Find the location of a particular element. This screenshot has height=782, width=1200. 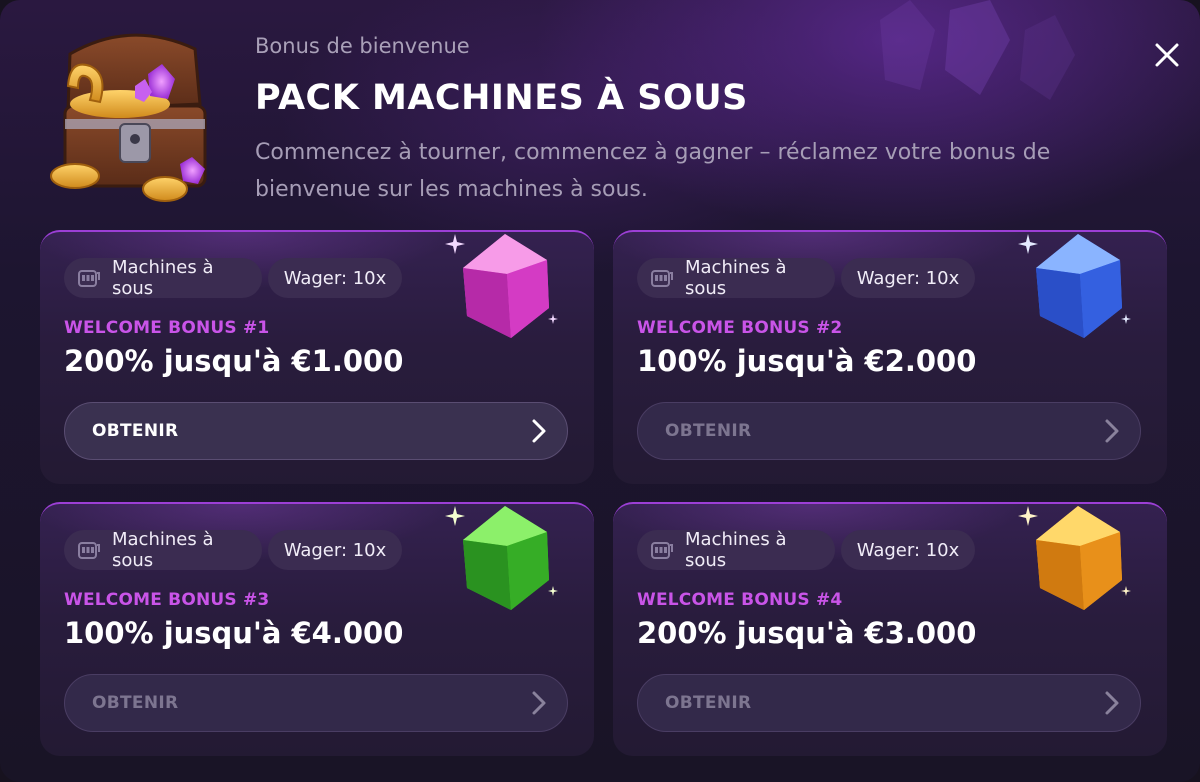

modal-title: PACK MACHINES À SOUS is located at coordinates (501, 98).